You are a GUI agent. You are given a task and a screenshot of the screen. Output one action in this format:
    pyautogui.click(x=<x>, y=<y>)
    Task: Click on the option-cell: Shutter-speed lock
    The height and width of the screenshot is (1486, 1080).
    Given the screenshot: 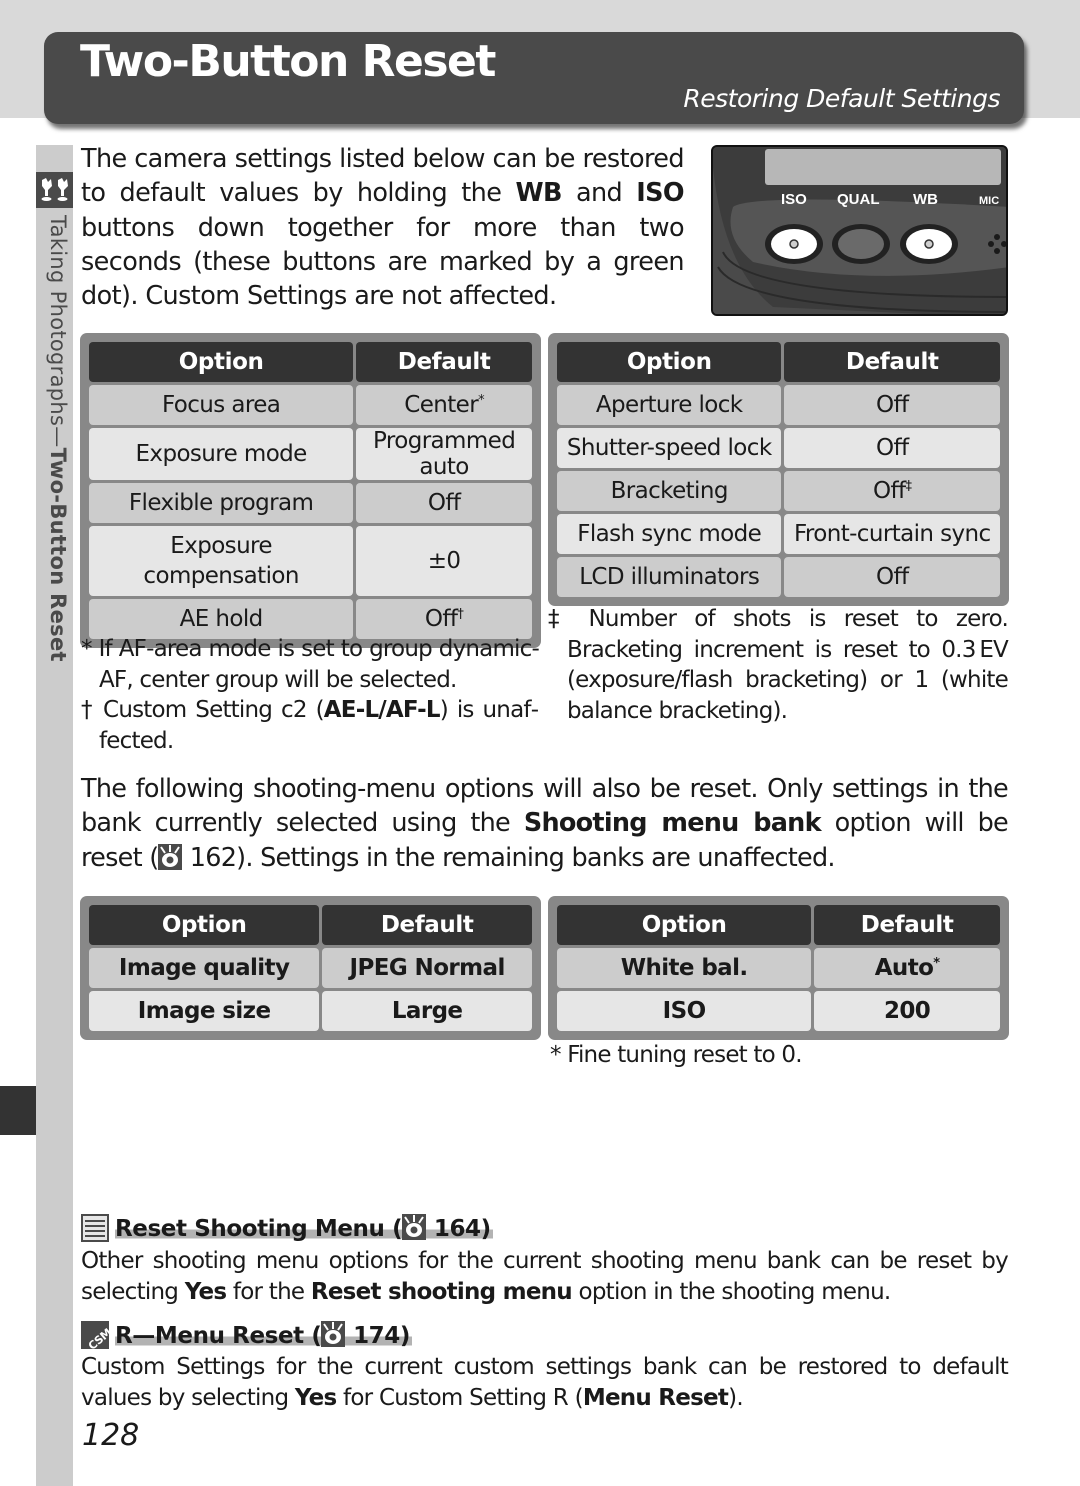 What is the action you would take?
    pyautogui.click(x=669, y=448)
    